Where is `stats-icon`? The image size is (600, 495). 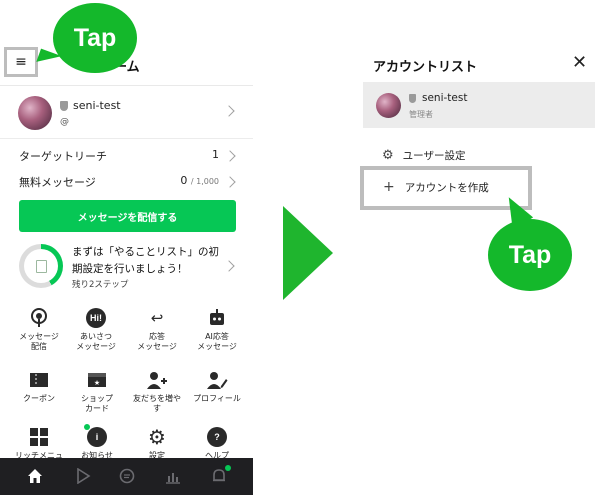
stats-icon is located at coordinates (173, 478).